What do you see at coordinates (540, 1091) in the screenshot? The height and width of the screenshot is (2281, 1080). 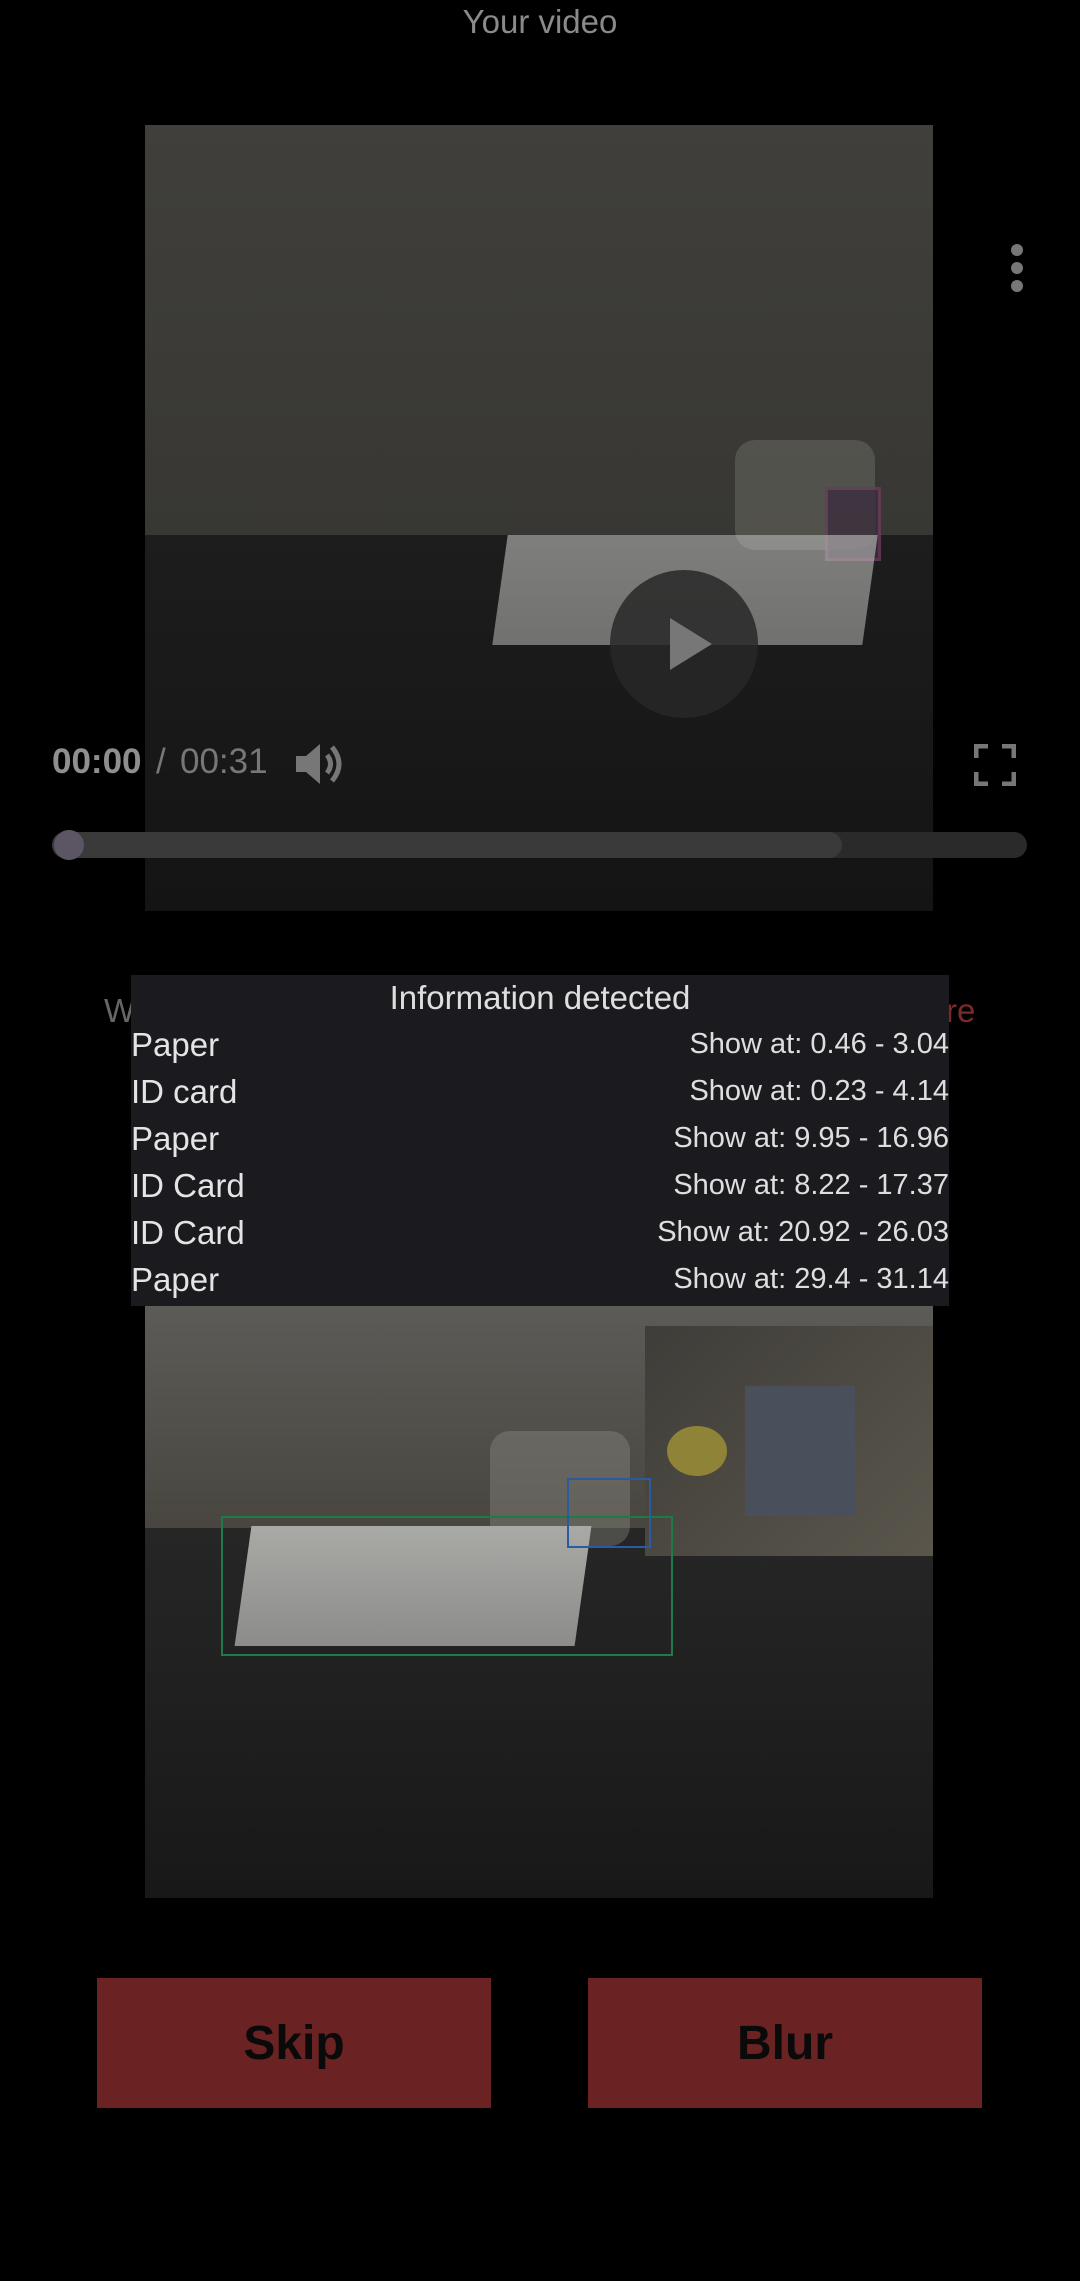 I see `detection-row: ID card Show at: 0.23 - 4.14` at bounding box center [540, 1091].